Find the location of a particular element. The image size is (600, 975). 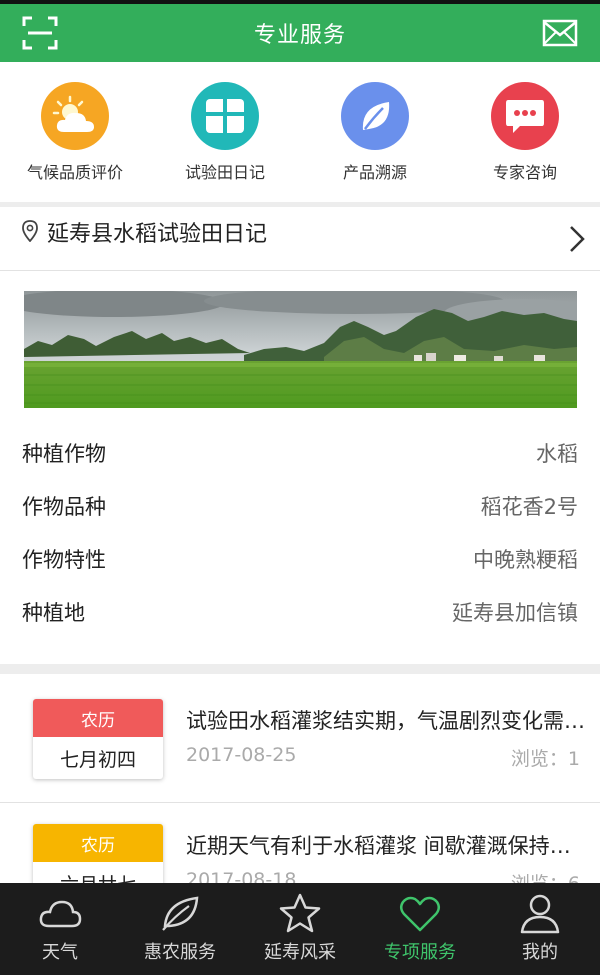

quick-label: 产品溯源 is located at coordinates (374, 172).